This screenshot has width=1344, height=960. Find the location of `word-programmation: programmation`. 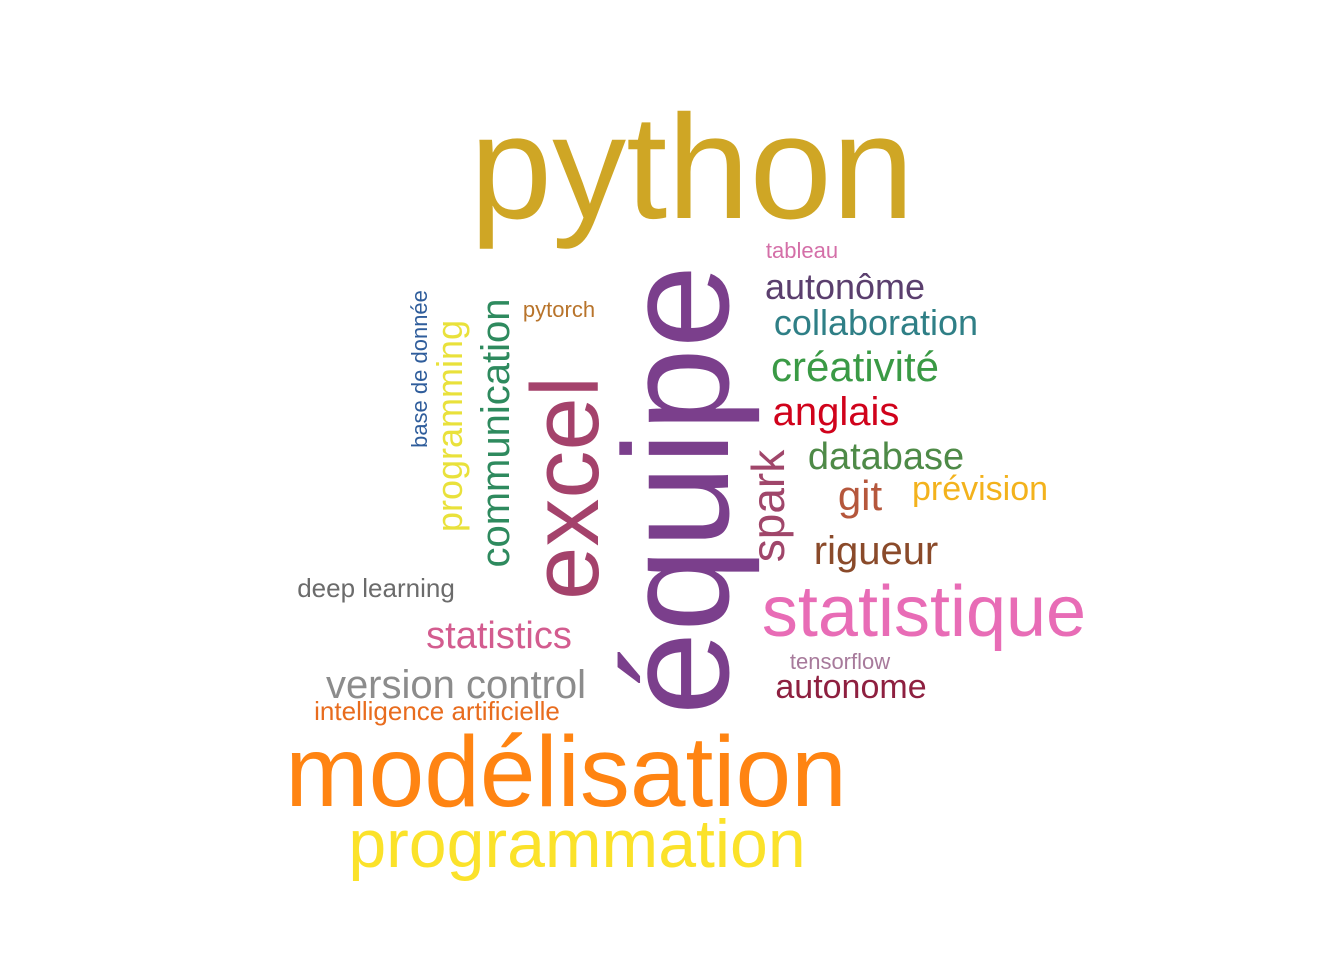

word-programmation: programmation is located at coordinates (577, 844).